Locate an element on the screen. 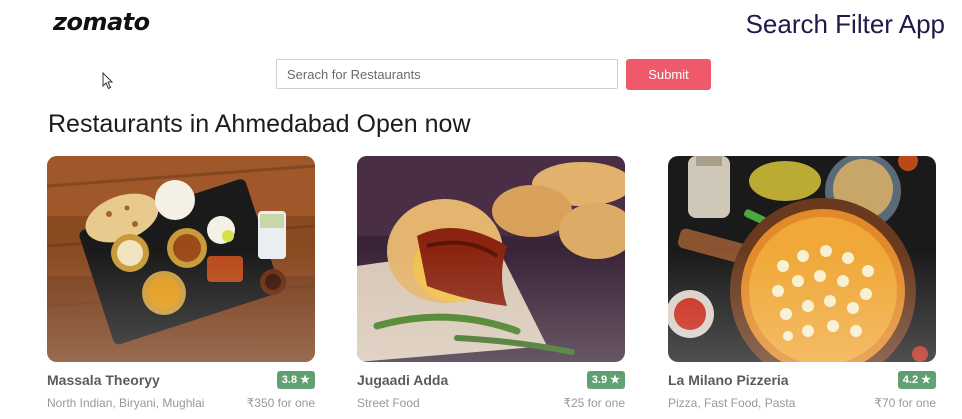  app-title: Search Filter App is located at coordinates (845, 24).